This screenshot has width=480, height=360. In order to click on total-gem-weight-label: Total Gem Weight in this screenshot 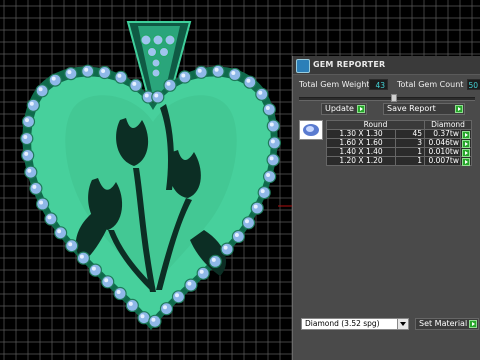, I will do `click(334, 84)`.